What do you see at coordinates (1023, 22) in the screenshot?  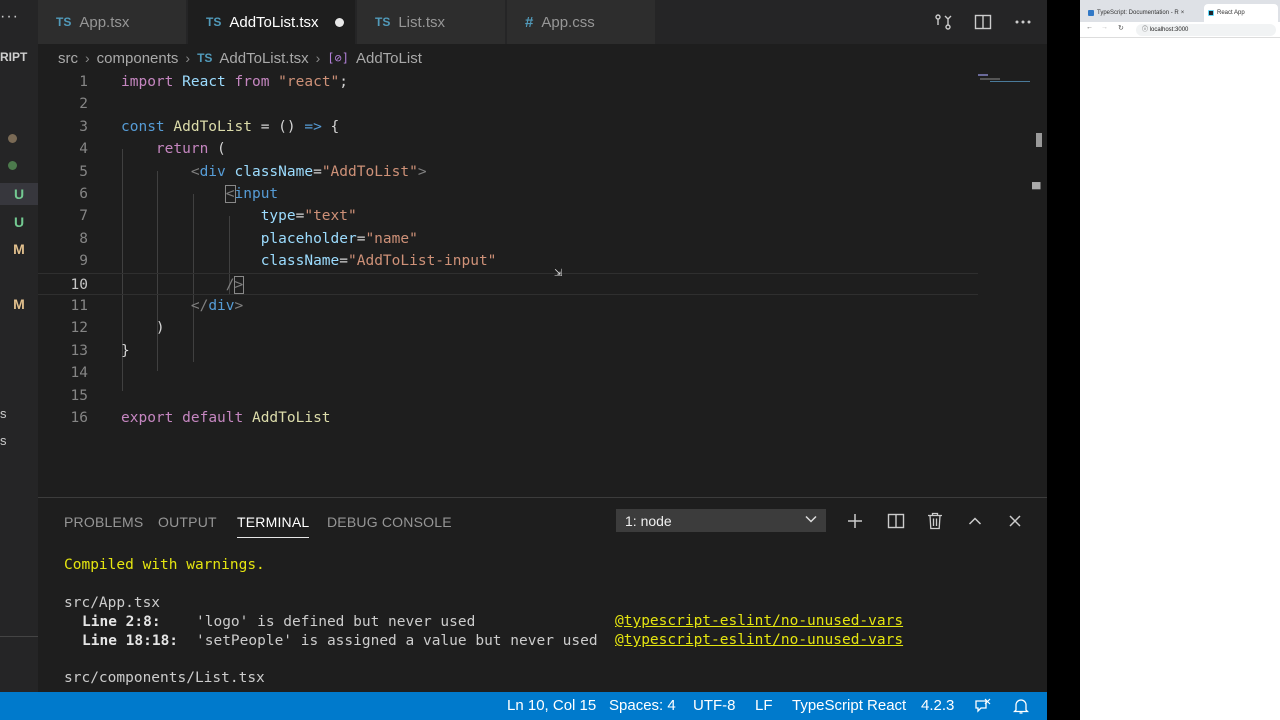 I see `more-actions-icon` at bounding box center [1023, 22].